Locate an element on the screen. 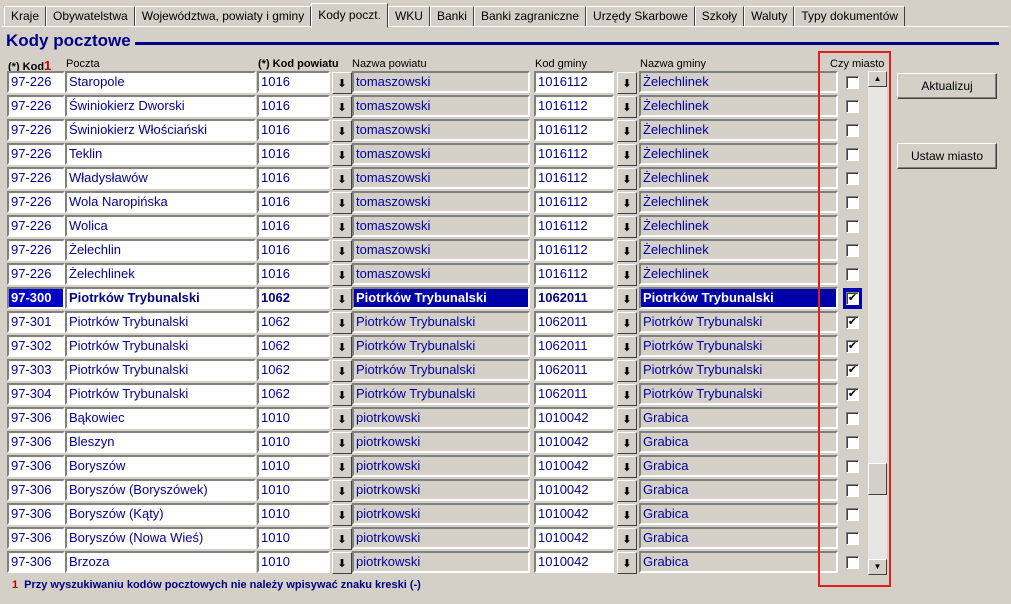 Image resolution: width=1011 pixels, height=604 pixels. poczta-field: Teklin is located at coordinates (160, 154).